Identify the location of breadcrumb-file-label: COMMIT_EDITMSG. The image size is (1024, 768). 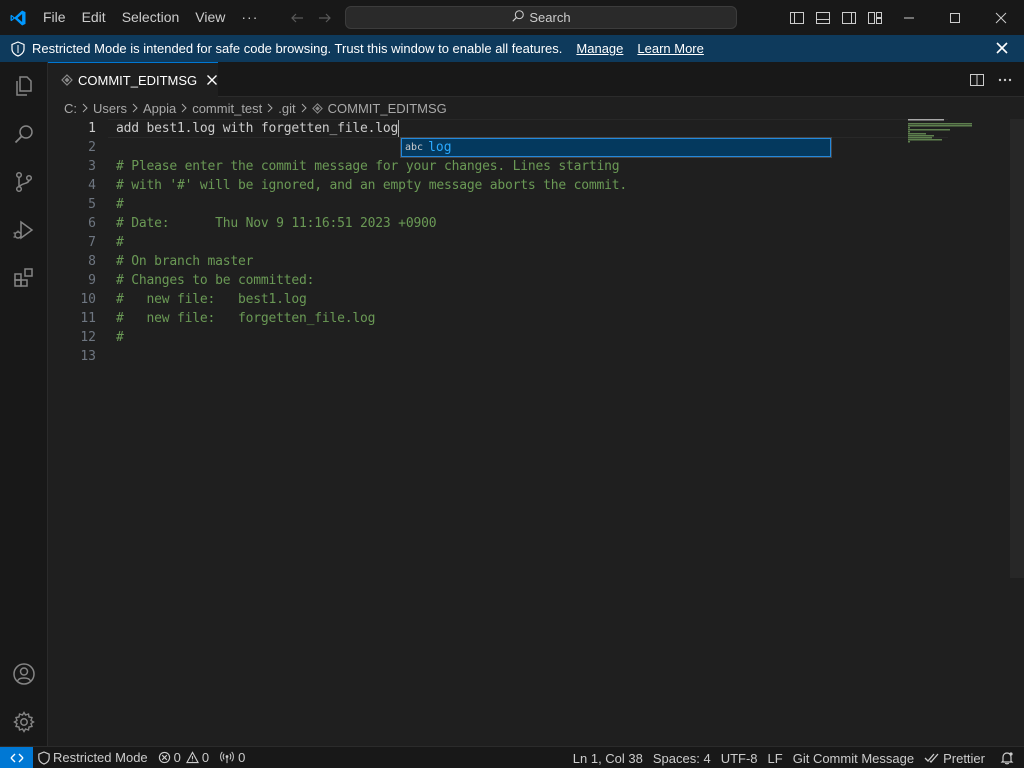
(387, 108).